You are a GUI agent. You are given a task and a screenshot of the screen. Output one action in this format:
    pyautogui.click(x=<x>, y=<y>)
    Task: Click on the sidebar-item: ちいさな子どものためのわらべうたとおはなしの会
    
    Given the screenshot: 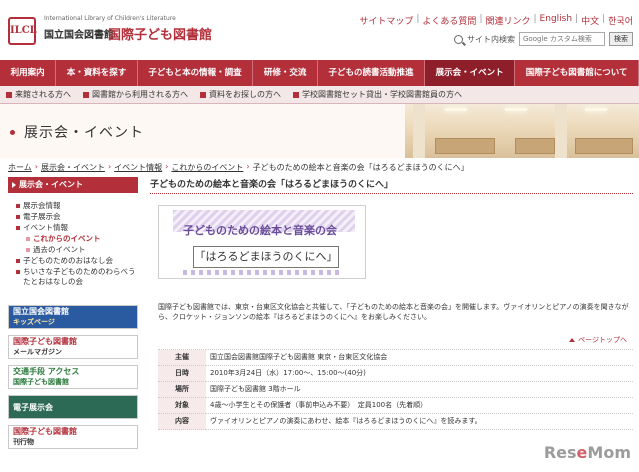 What is the action you would take?
    pyautogui.click(x=77, y=277)
    